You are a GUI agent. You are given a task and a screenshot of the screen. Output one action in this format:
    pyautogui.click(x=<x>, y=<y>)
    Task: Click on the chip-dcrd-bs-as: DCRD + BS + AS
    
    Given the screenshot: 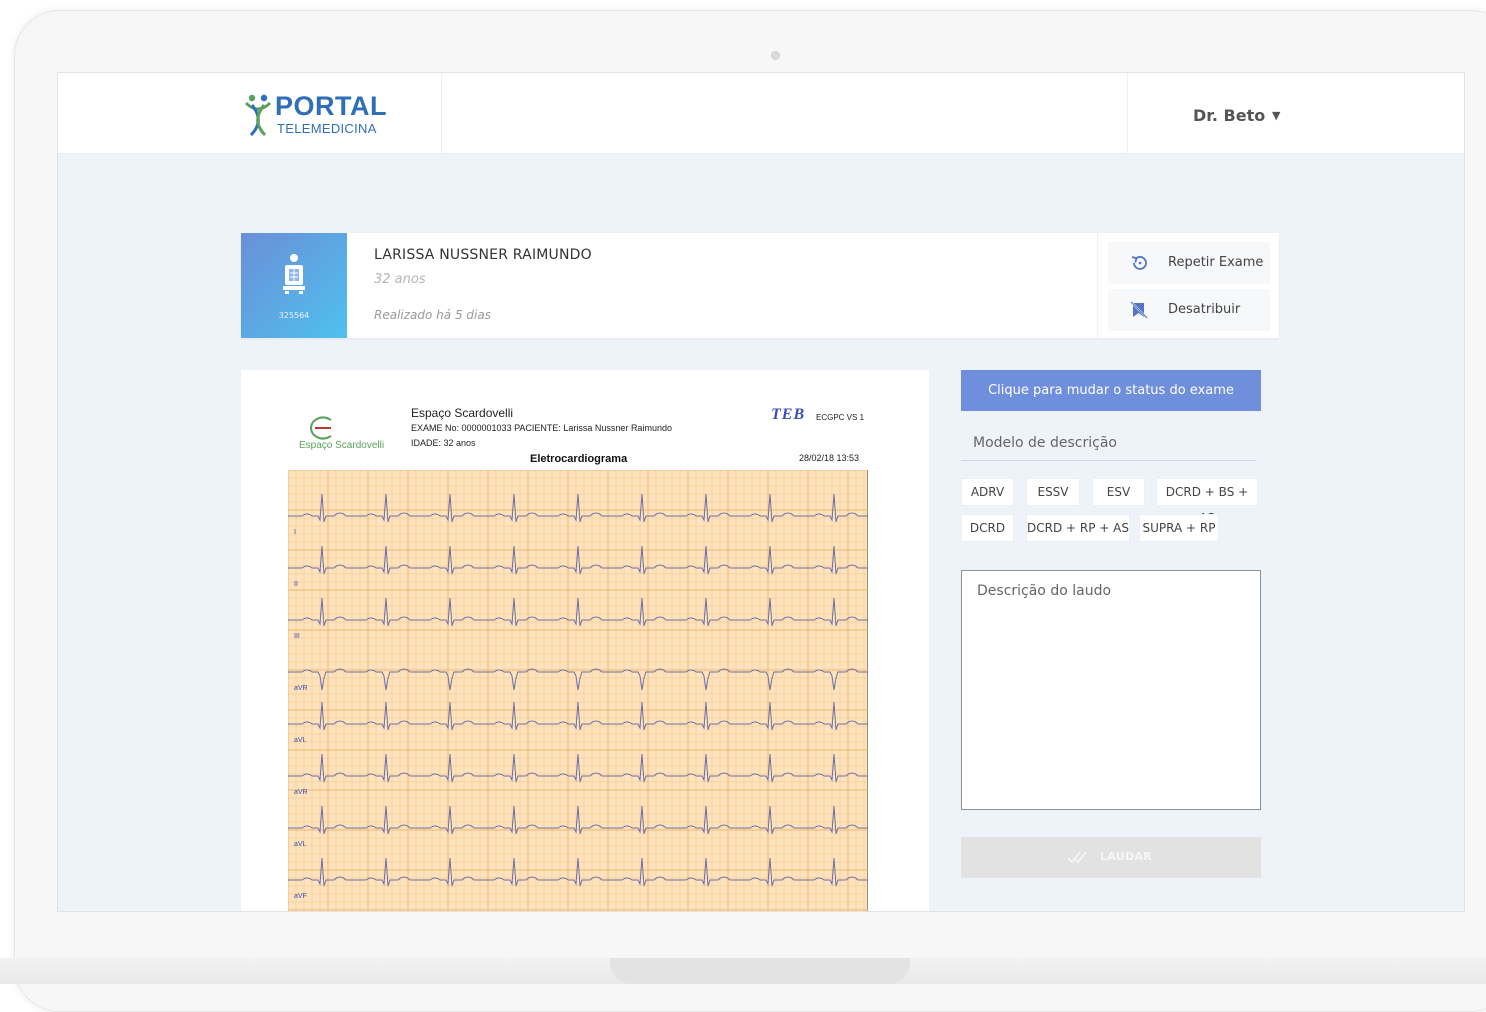 What is the action you would take?
    pyautogui.click(x=1207, y=501)
    